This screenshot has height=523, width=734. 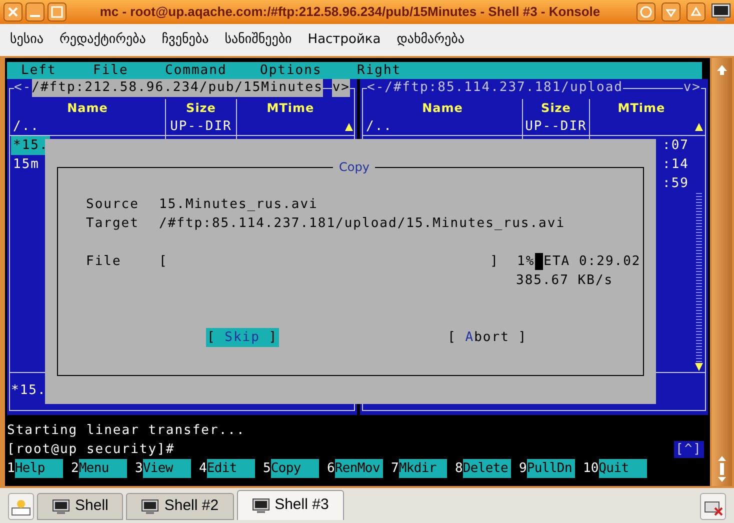 I want to click on function-key-button: Menu, so click(x=102, y=468).